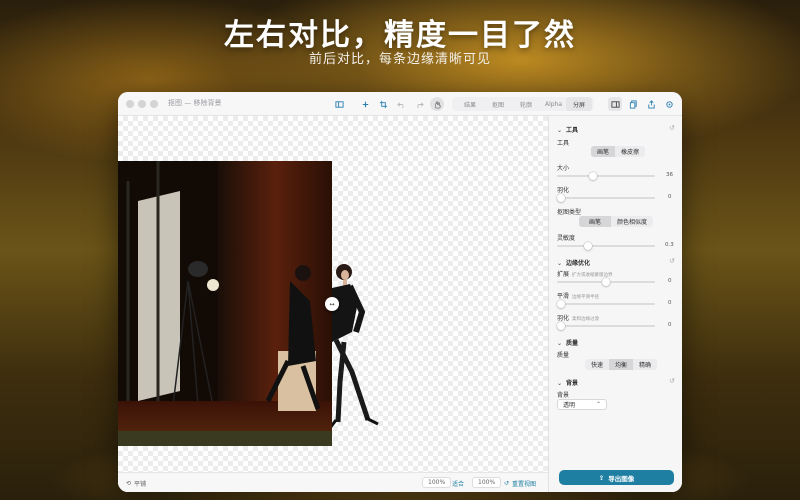 Image resolution: width=800 pixels, height=500 pixels. I want to click on matte-type-segmented: 画笔 颜色相似度, so click(616, 221).